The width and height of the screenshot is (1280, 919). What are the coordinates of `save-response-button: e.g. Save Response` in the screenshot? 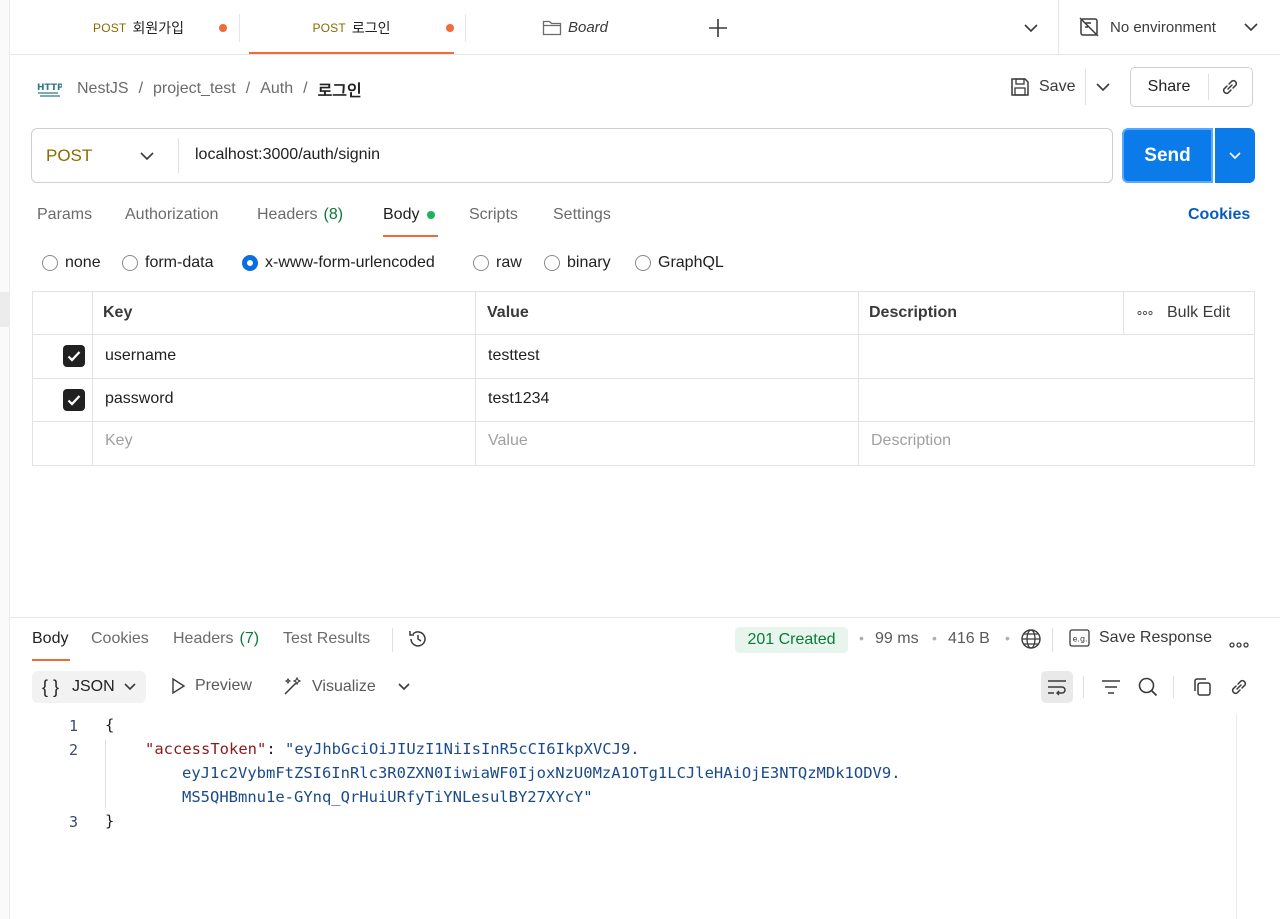 It's located at (1140, 638).